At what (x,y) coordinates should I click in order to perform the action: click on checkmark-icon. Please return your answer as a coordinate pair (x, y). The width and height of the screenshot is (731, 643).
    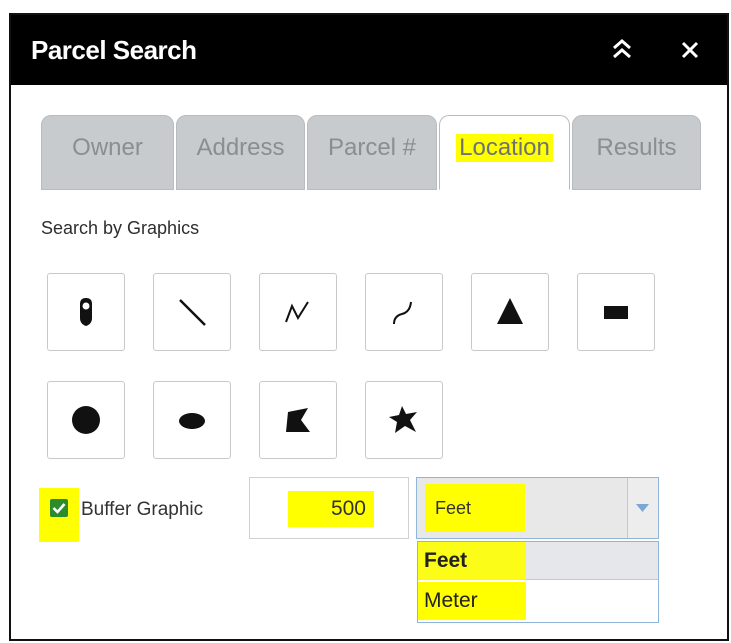
    Looking at the image, I should click on (59, 508).